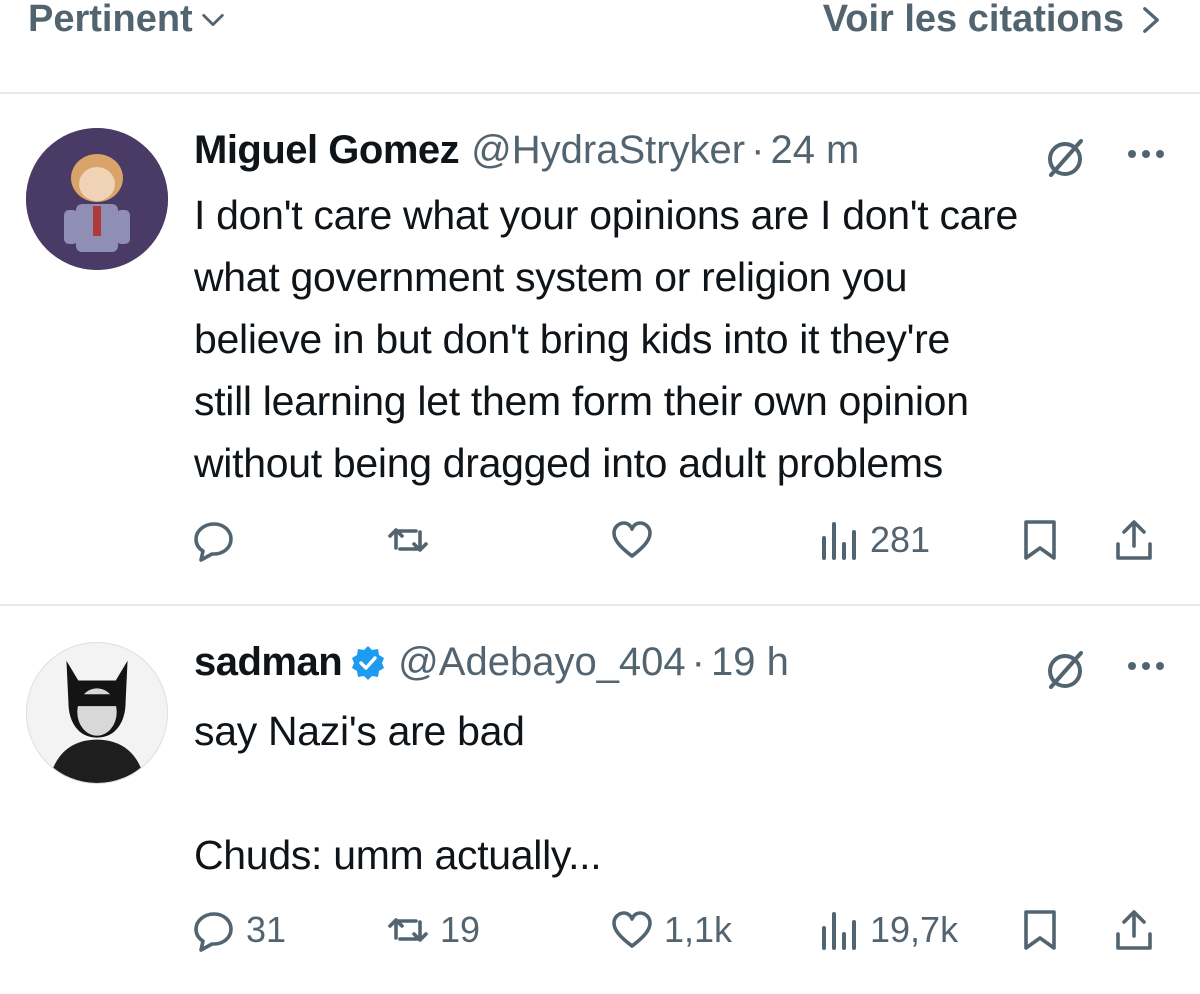 The width and height of the screenshot is (1200, 994). I want to click on repost-button, so click(413, 540).